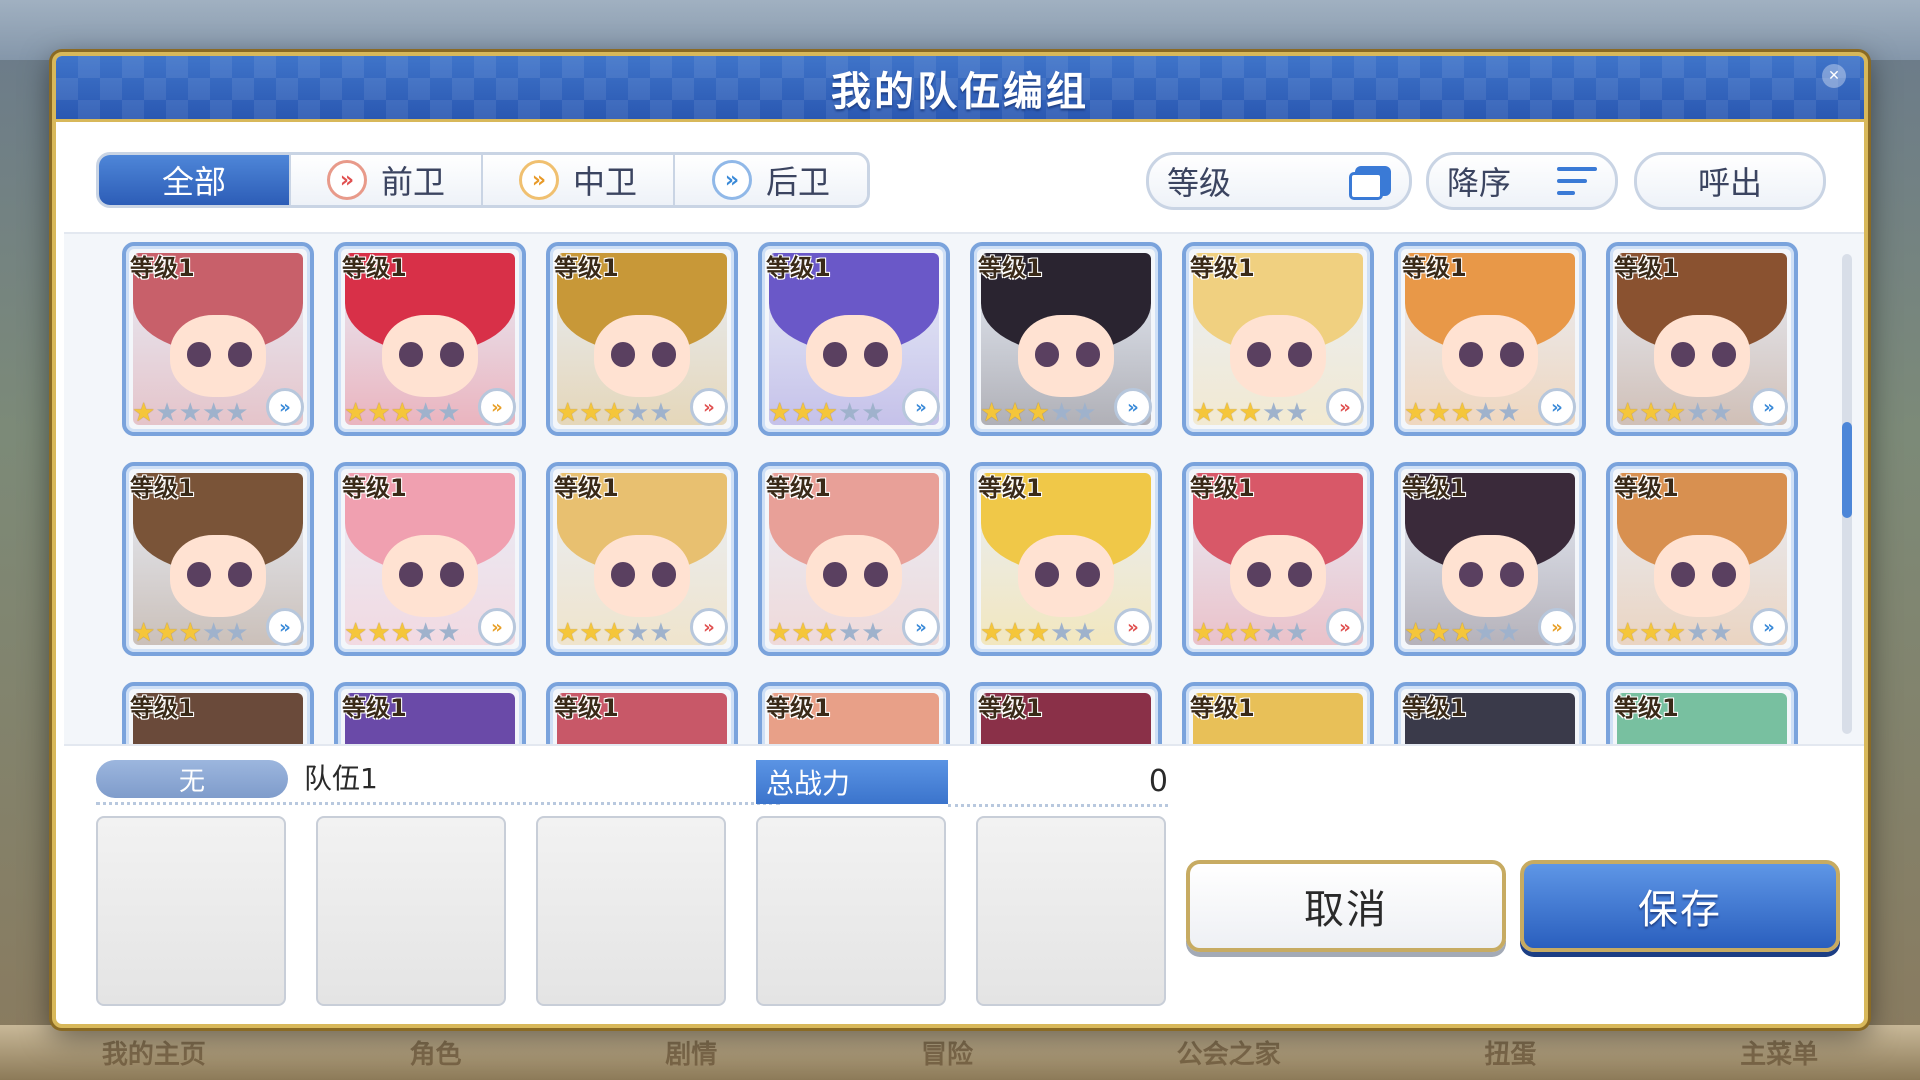 The image size is (1920, 1080). What do you see at coordinates (1345, 407) in the screenshot?
I see `front-role-icon: »` at bounding box center [1345, 407].